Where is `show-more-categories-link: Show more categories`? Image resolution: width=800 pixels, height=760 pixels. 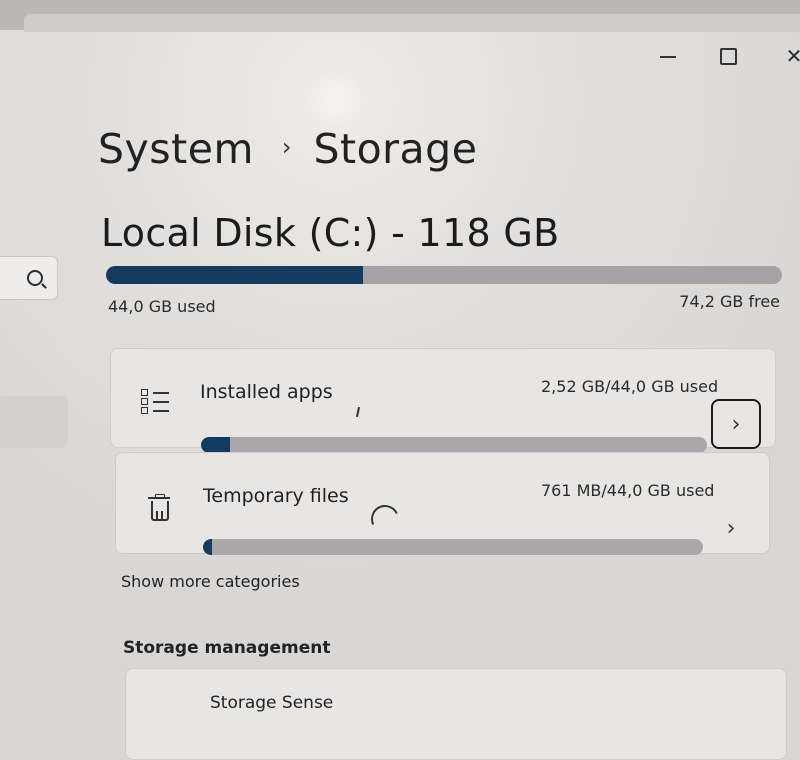 show-more-categories-link: Show more categories is located at coordinates (210, 581).